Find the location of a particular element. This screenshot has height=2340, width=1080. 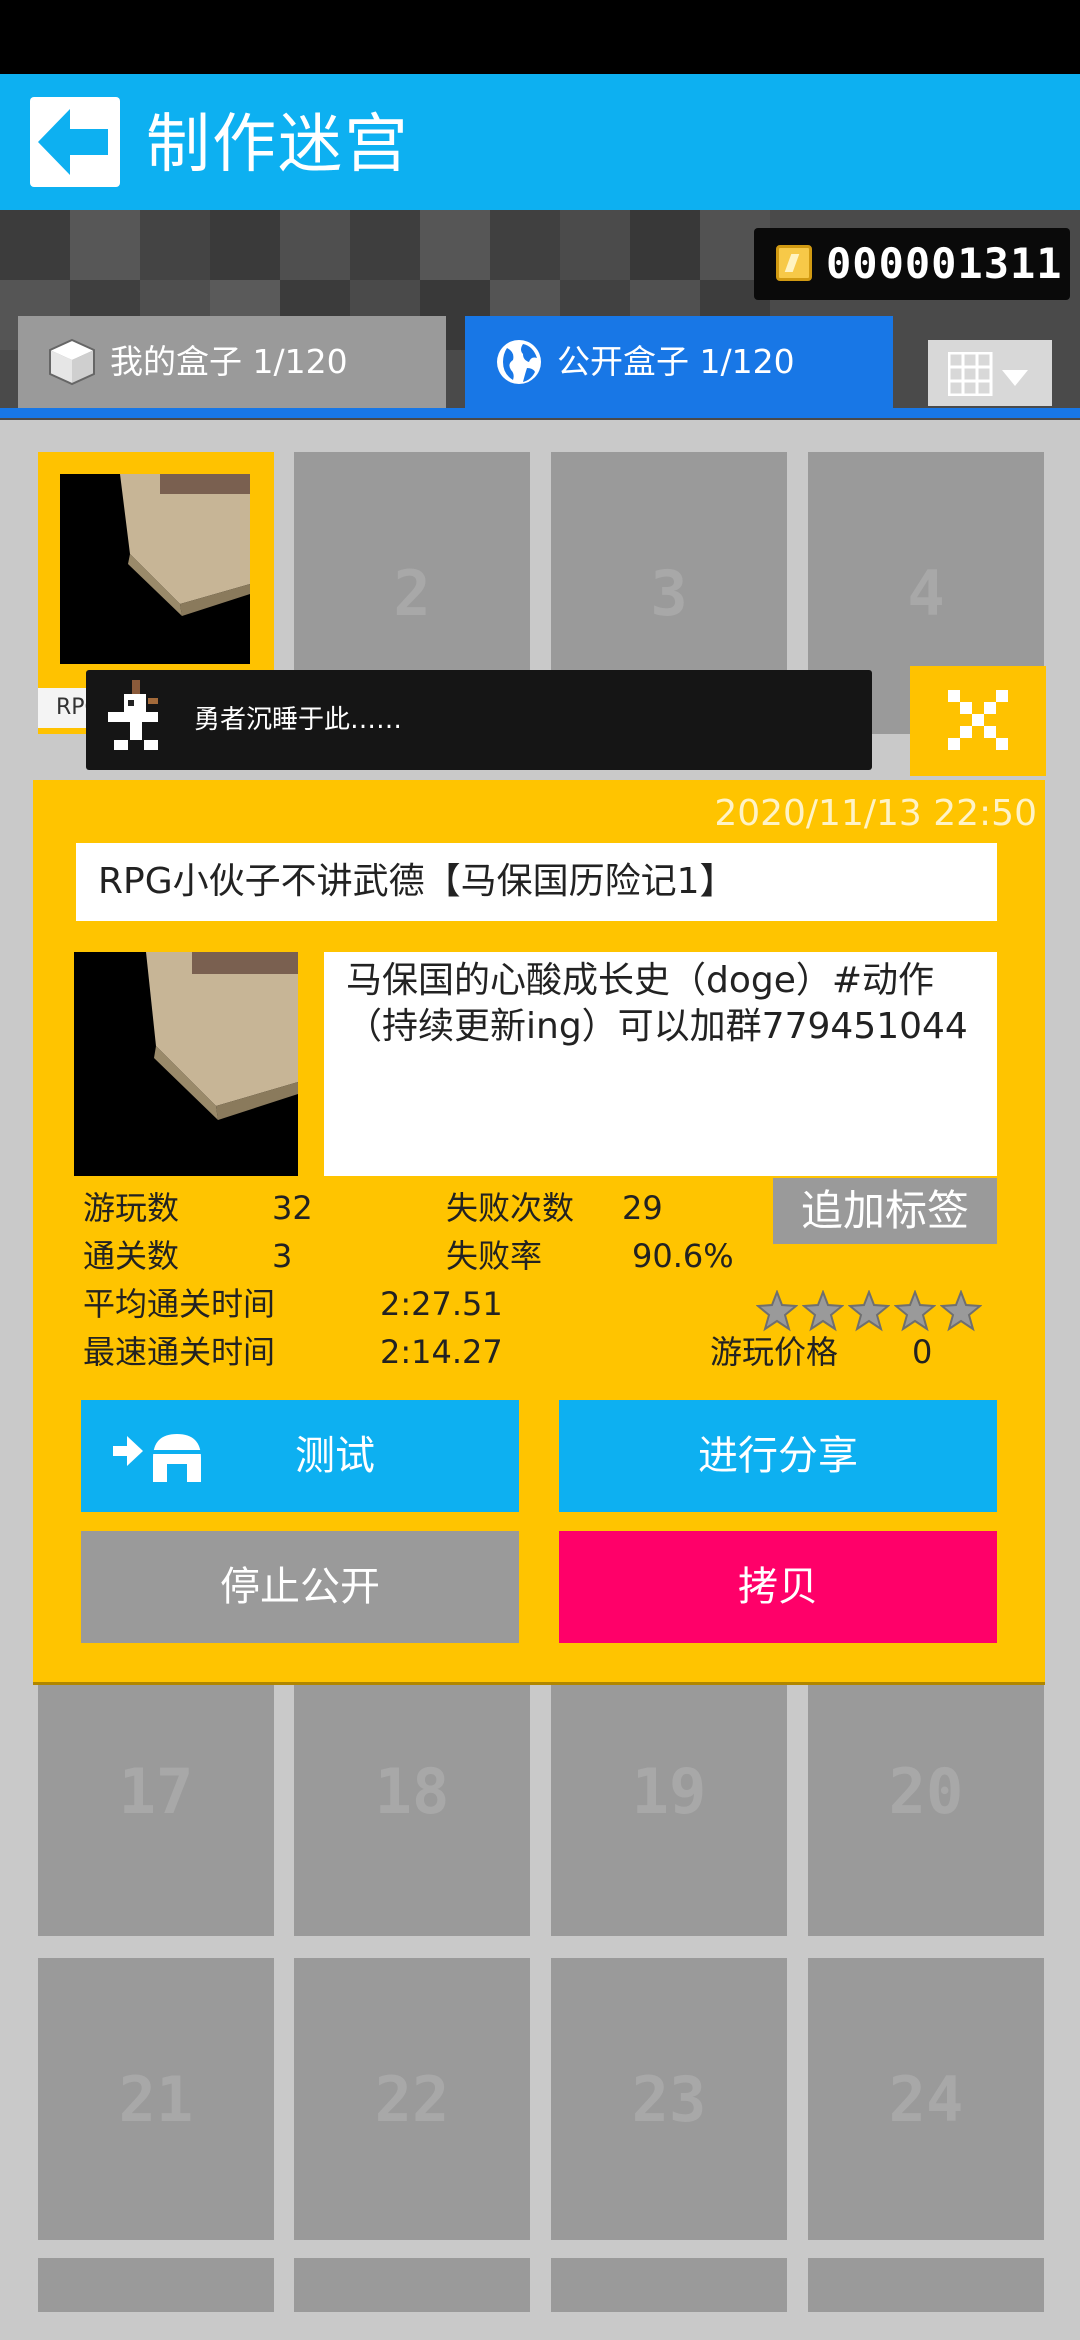

box-number: 20 is located at coordinates (926, 1791).